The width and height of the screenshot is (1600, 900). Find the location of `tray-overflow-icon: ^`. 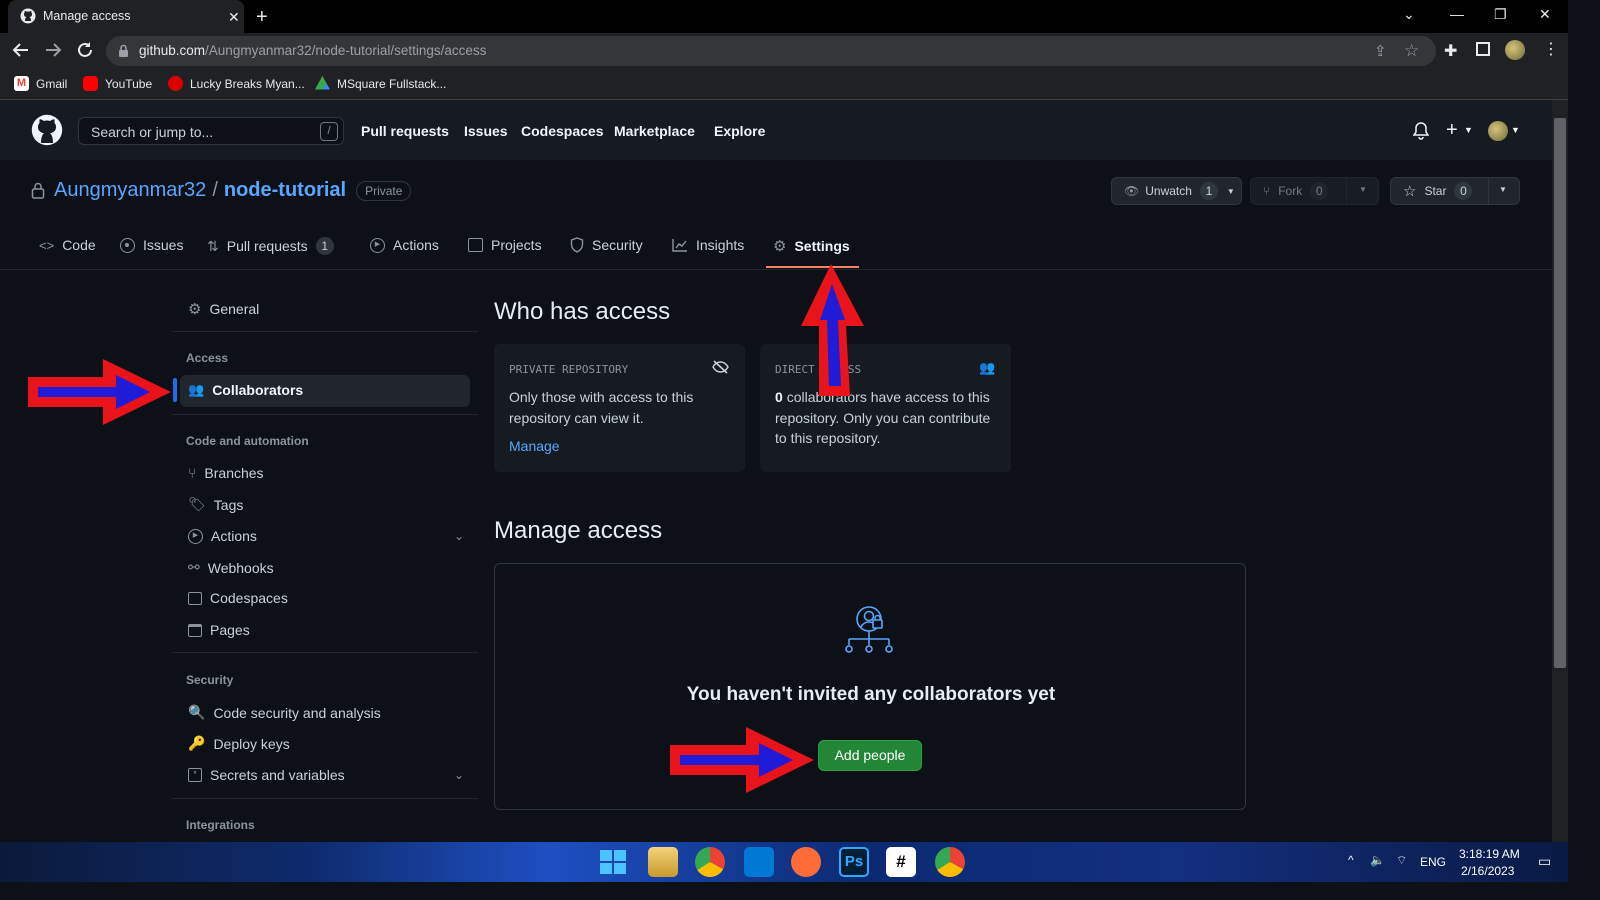

tray-overflow-icon: ^ is located at coordinates (1351, 860).